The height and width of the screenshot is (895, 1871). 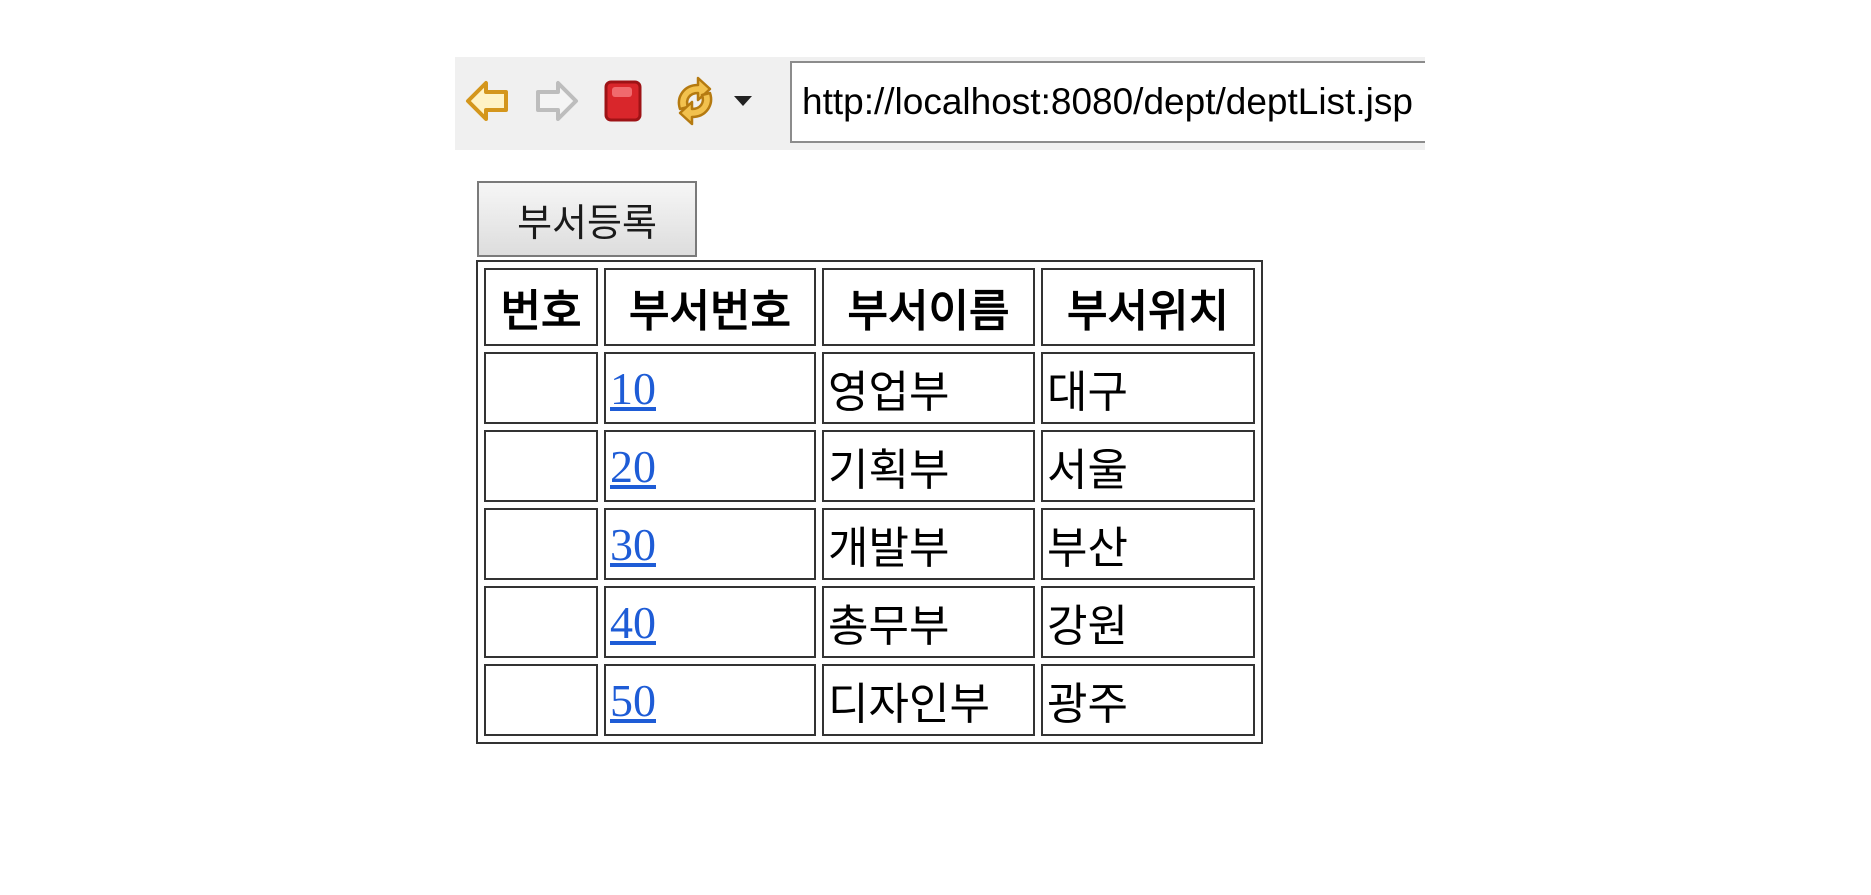 I want to click on table-row: 10 영업부 대구, so click(x=869, y=388).